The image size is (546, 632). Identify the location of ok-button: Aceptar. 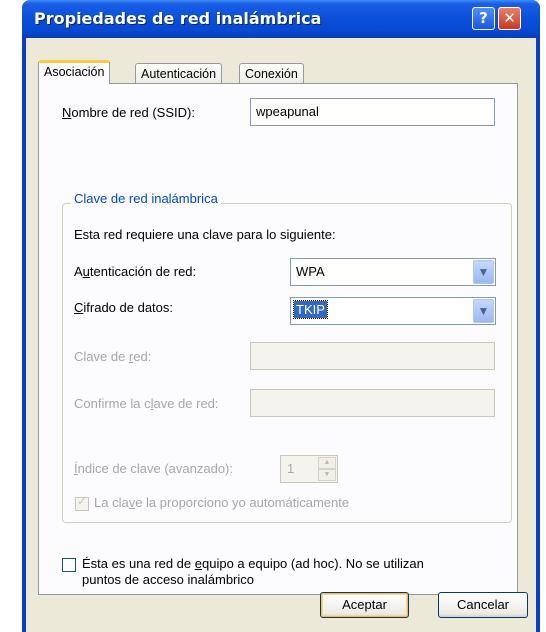
(364, 605).